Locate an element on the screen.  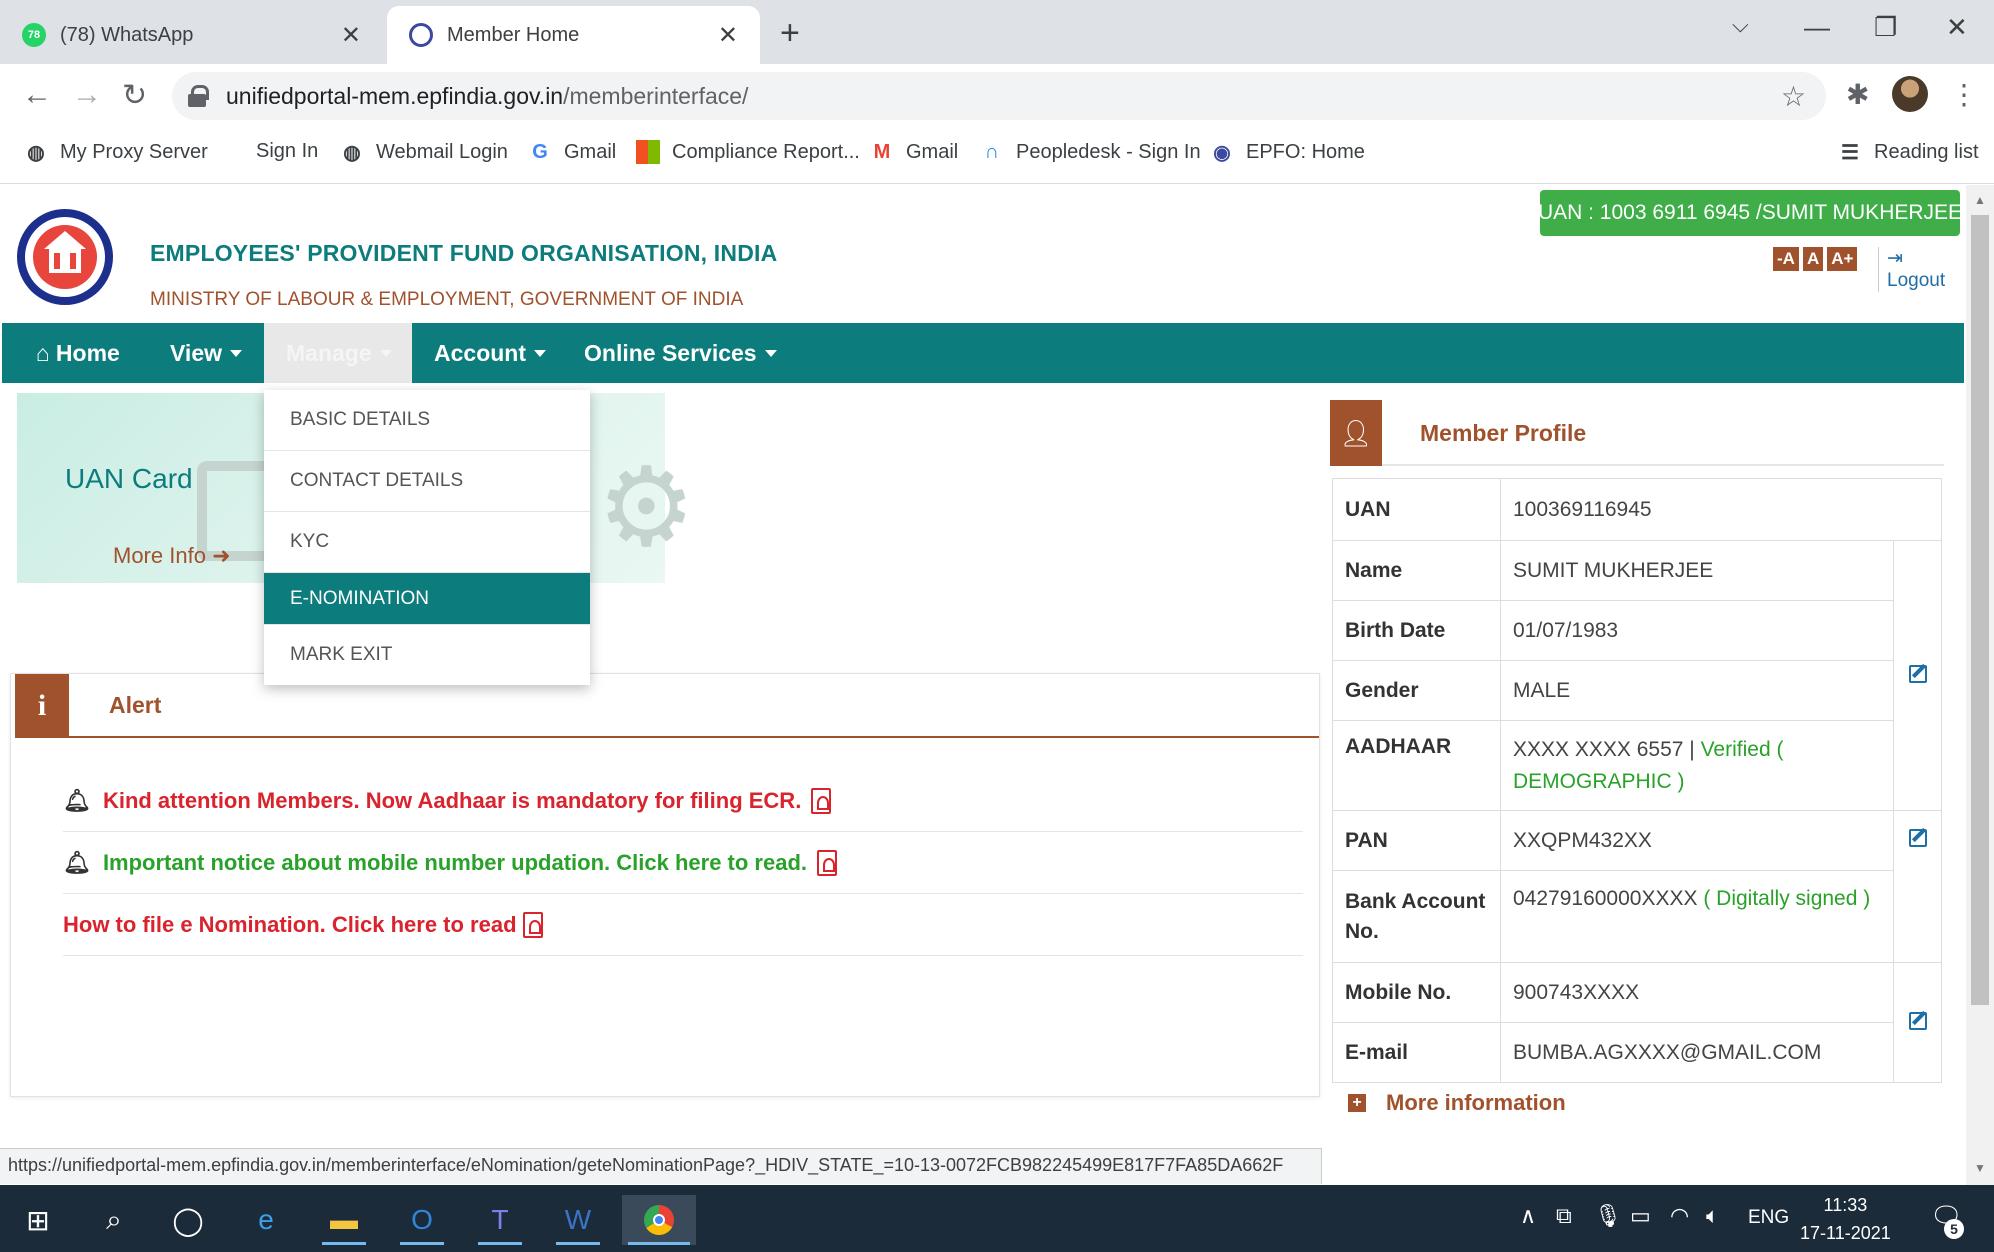
close-window-icon: ✕ is located at coordinates (1957, 27).